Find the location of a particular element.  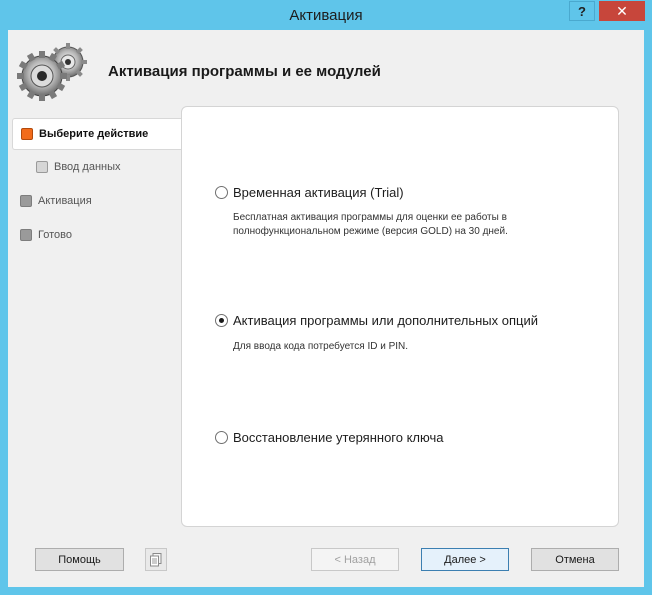

back-button: < Назад is located at coordinates (355, 559).